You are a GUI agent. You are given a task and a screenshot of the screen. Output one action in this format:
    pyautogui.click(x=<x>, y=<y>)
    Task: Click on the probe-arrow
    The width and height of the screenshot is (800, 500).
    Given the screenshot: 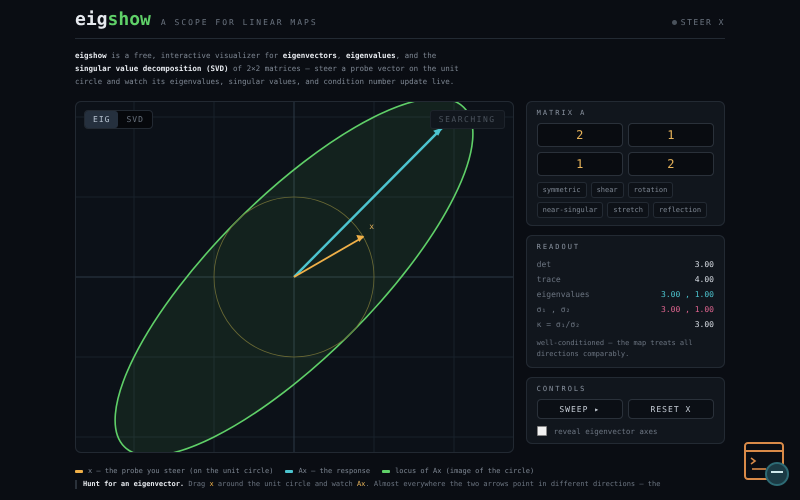 What is the action you would take?
    pyautogui.click(x=329, y=256)
    